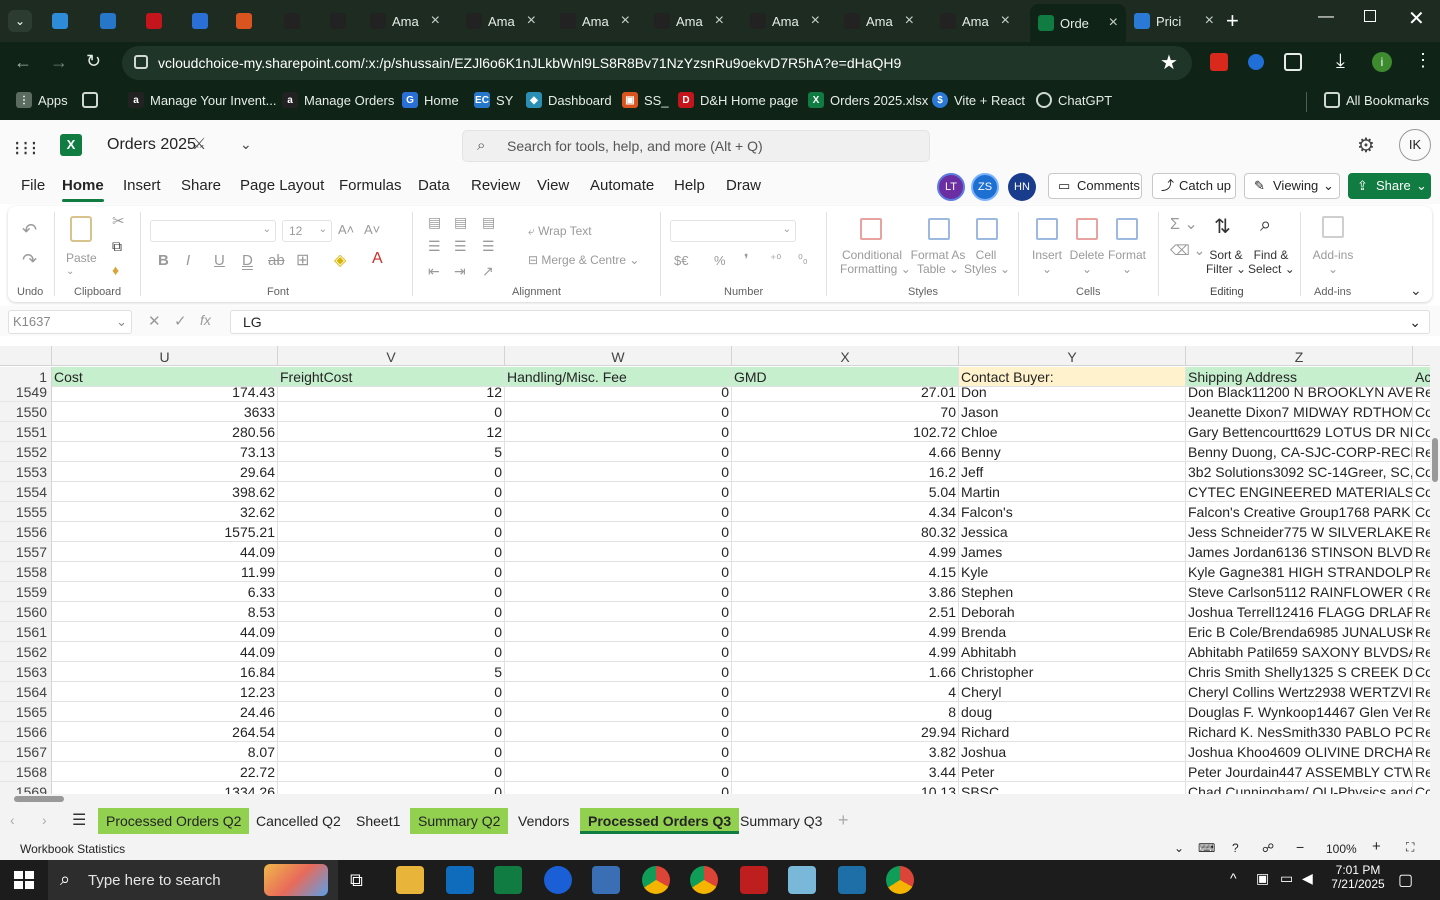 The width and height of the screenshot is (1440, 900). What do you see at coordinates (391, 672) in the screenshot?
I see `cell-v: 5` at bounding box center [391, 672].